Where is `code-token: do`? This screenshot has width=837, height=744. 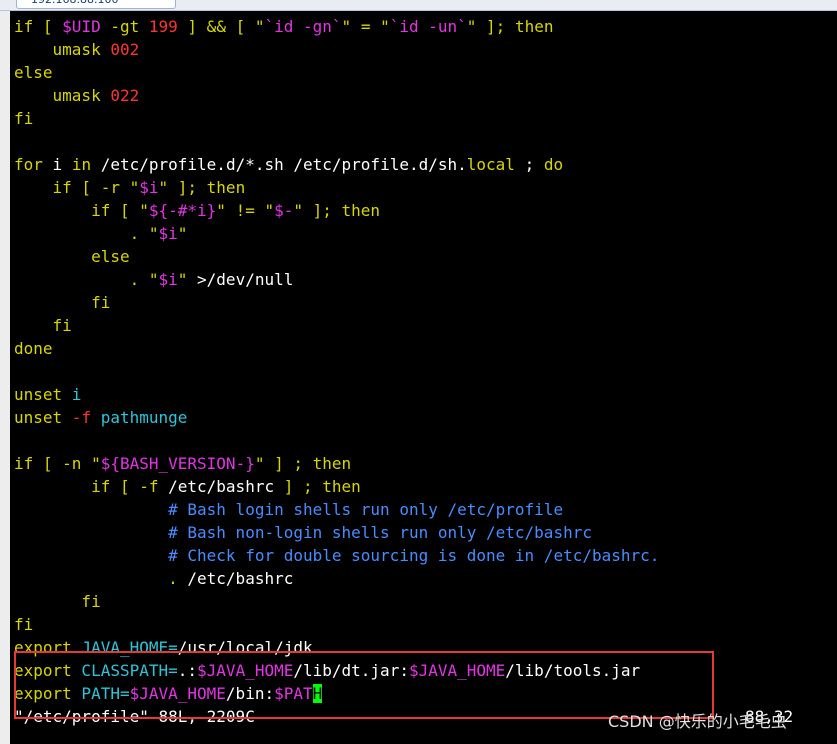 code-token: do is located at coordinates (553, 164).